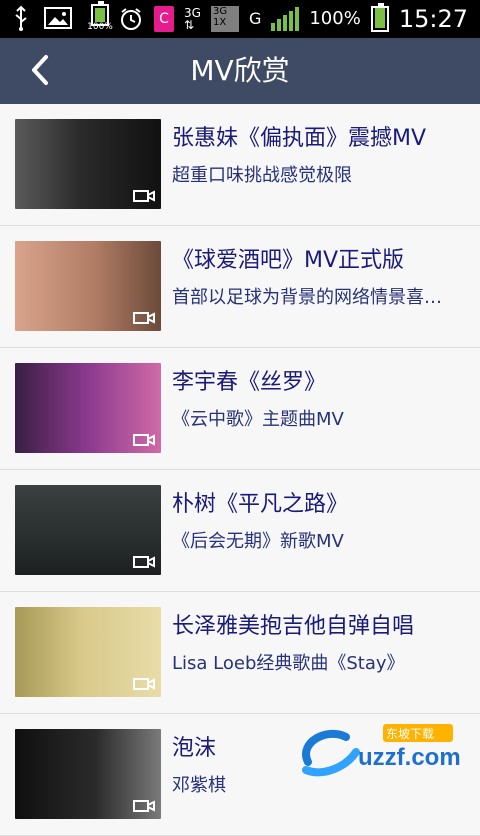  I want to click on mv-title: 朴树《平凡之路》, so click(260, 504).